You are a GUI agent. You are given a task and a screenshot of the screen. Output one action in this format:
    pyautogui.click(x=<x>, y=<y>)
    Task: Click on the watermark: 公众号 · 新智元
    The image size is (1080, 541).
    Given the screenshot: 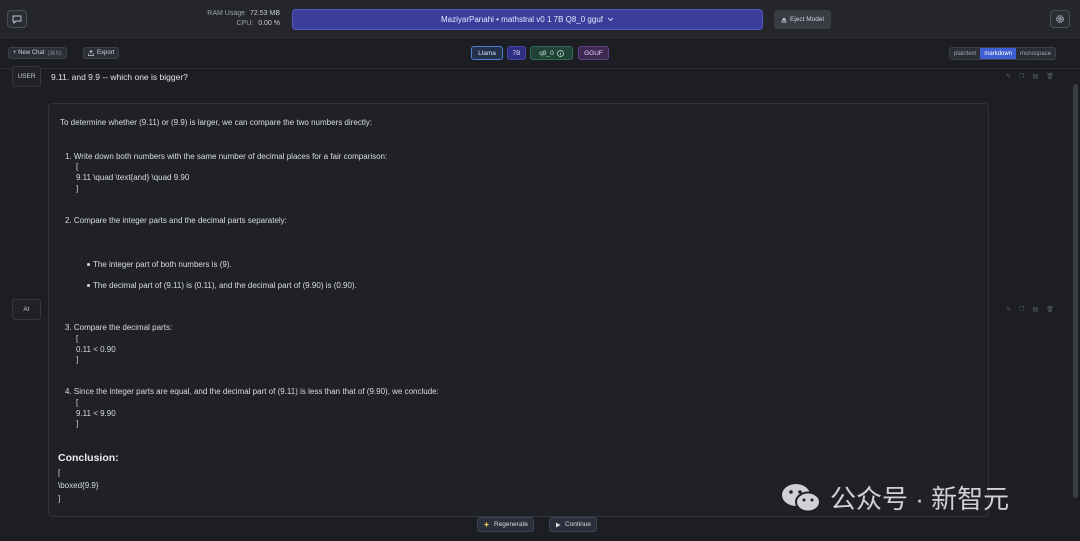 What is the action you would take?
    pyautogui.click(x=894, y=497)
    